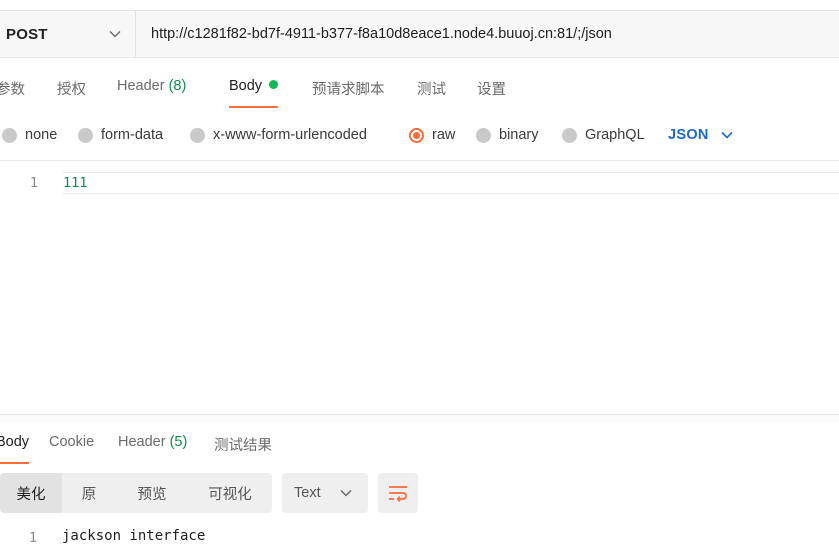  I want to click on divider, so click(419, 160).